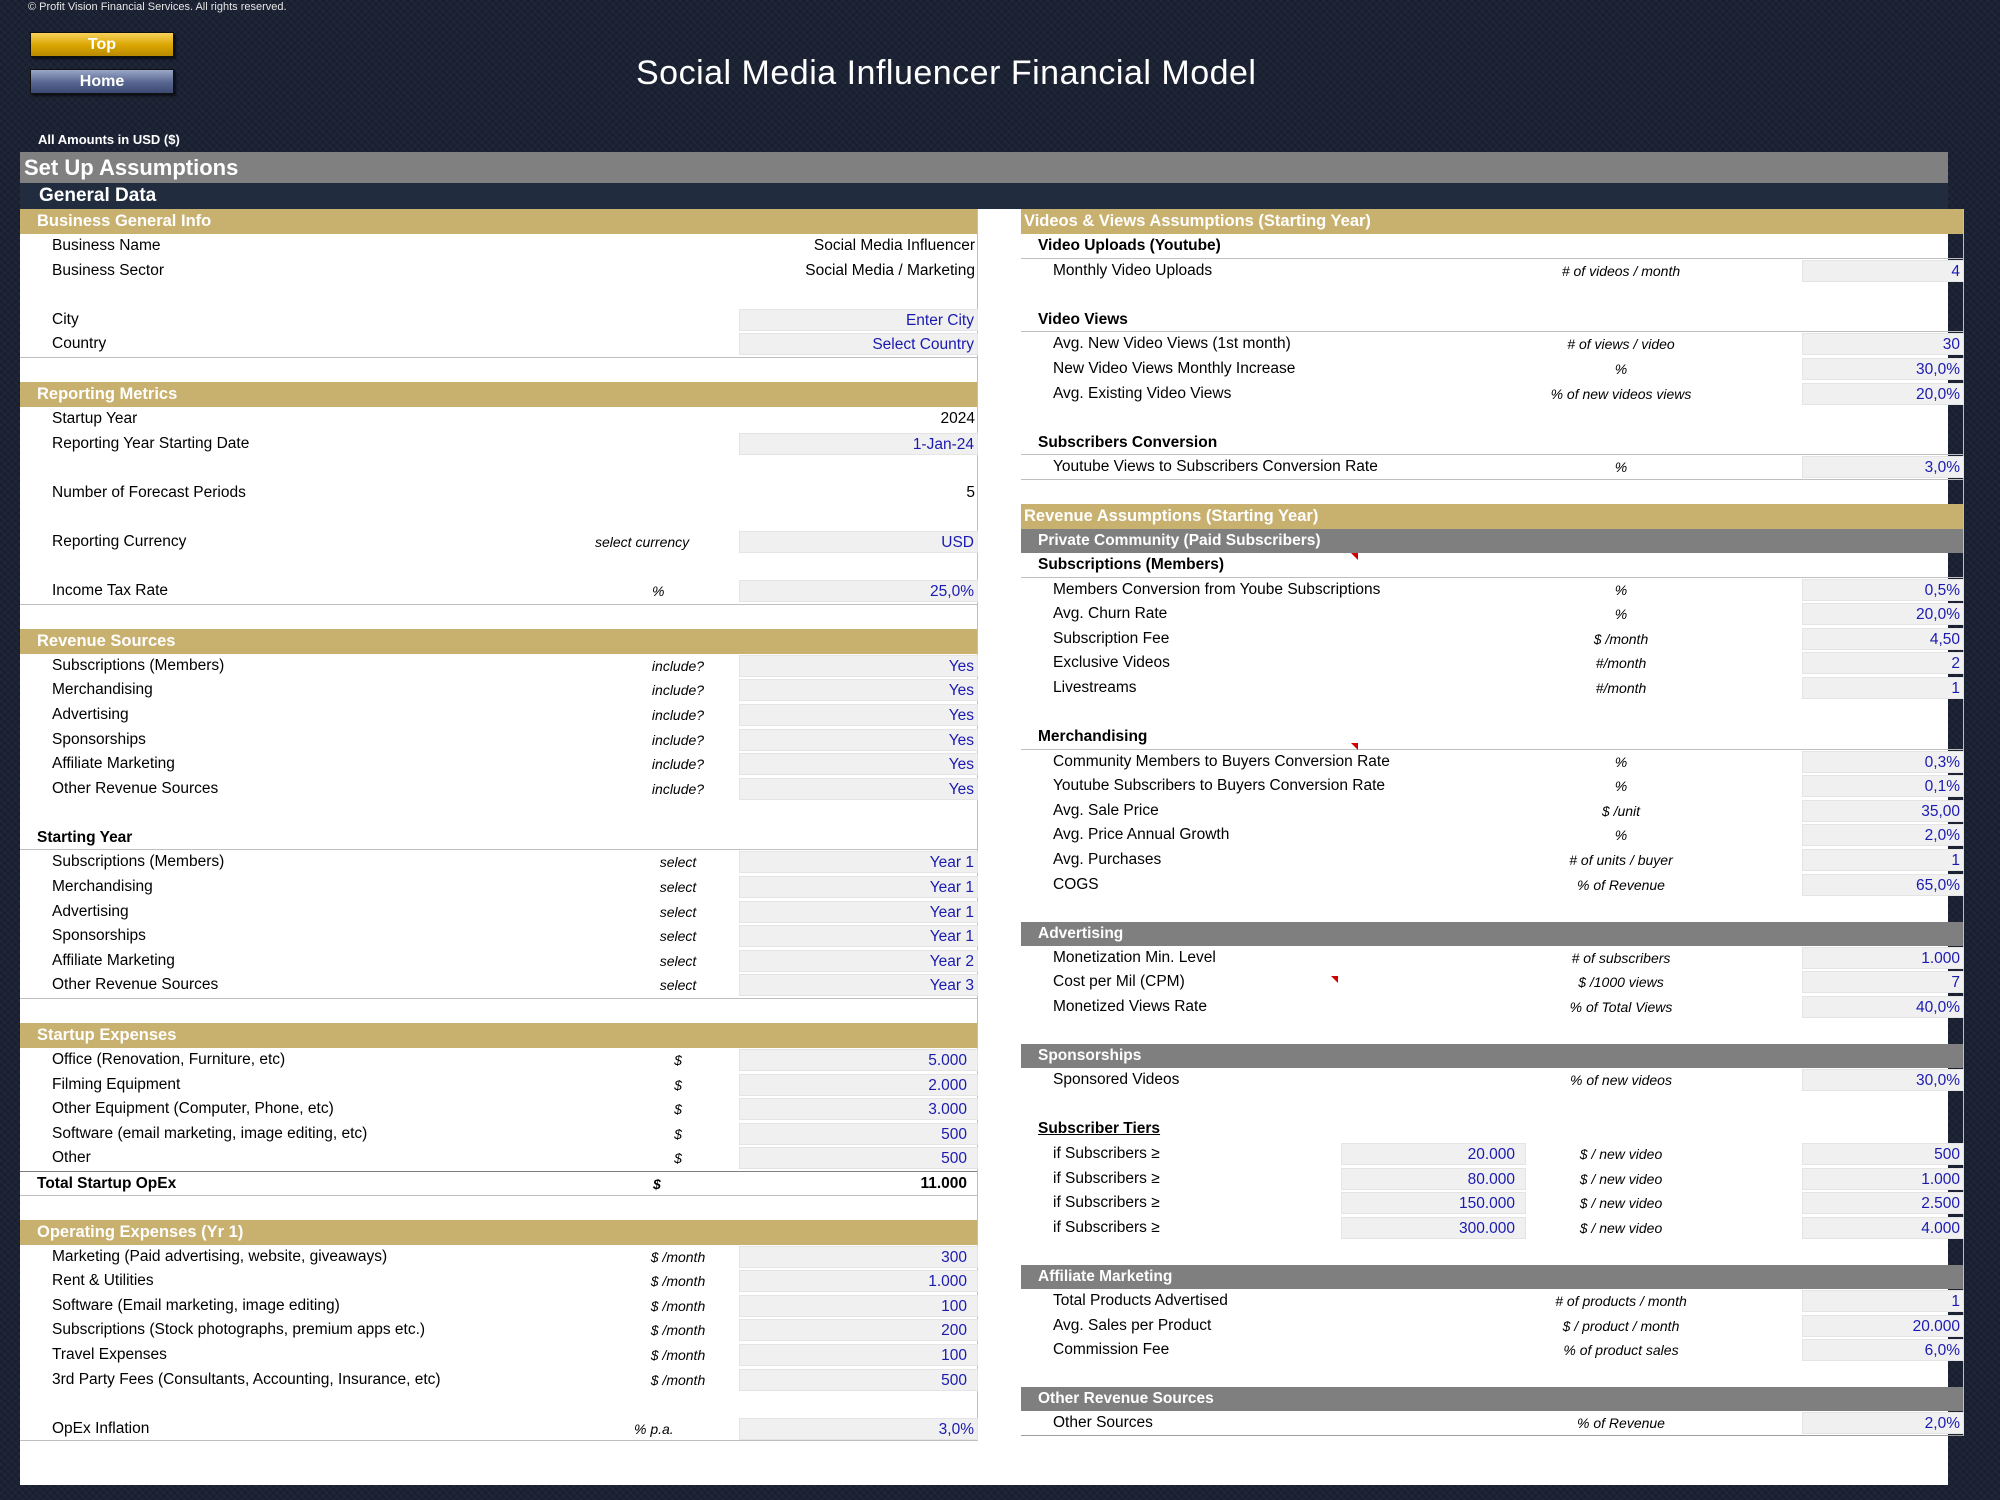 The height and width of the screenshot is (1500, 2000). What do you see at coordinates (1111, 638) in the screenshot?
I see `row-label: Subscription Fee` at bounding box center [1111, 638].